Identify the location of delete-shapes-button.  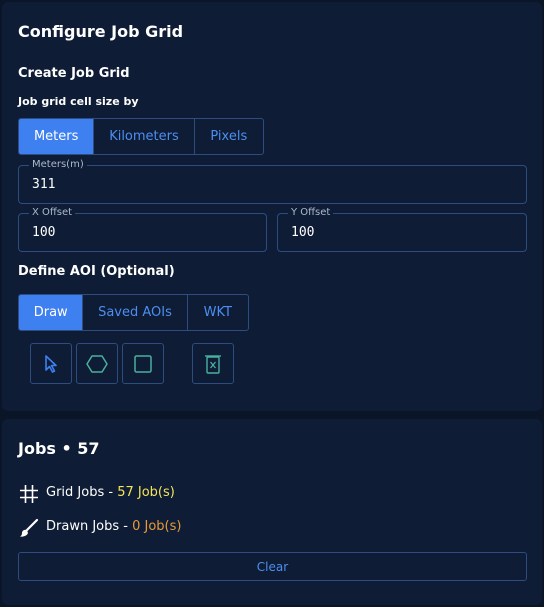
(213, 363).